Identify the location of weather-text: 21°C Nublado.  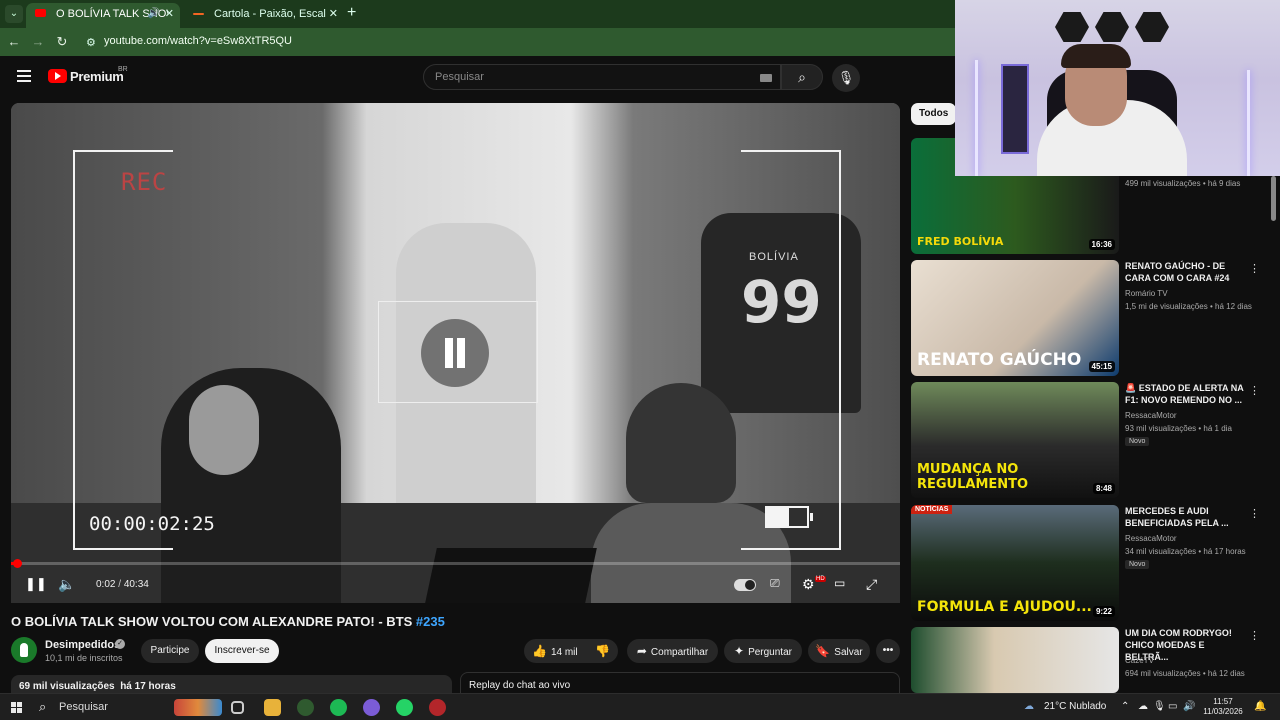
(1075, 706).